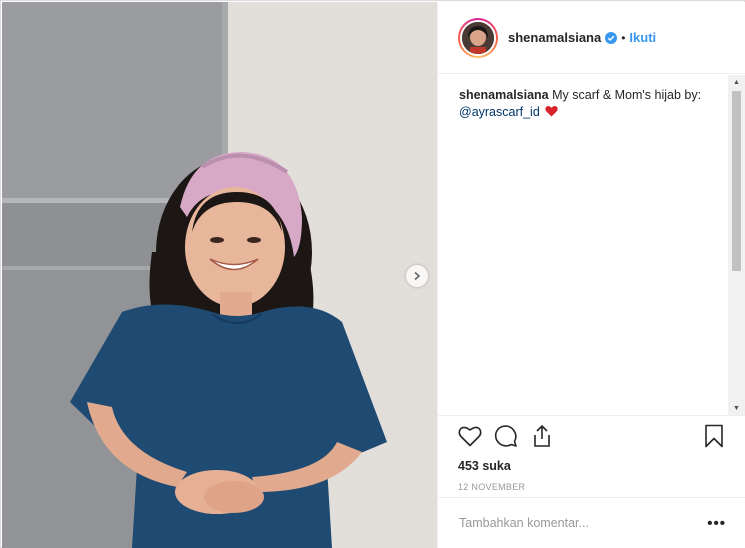 The width and height of the screenshot is (745, 548). I want to click on post-header: shenamalsiana • Ikuti, so click(591, 38).